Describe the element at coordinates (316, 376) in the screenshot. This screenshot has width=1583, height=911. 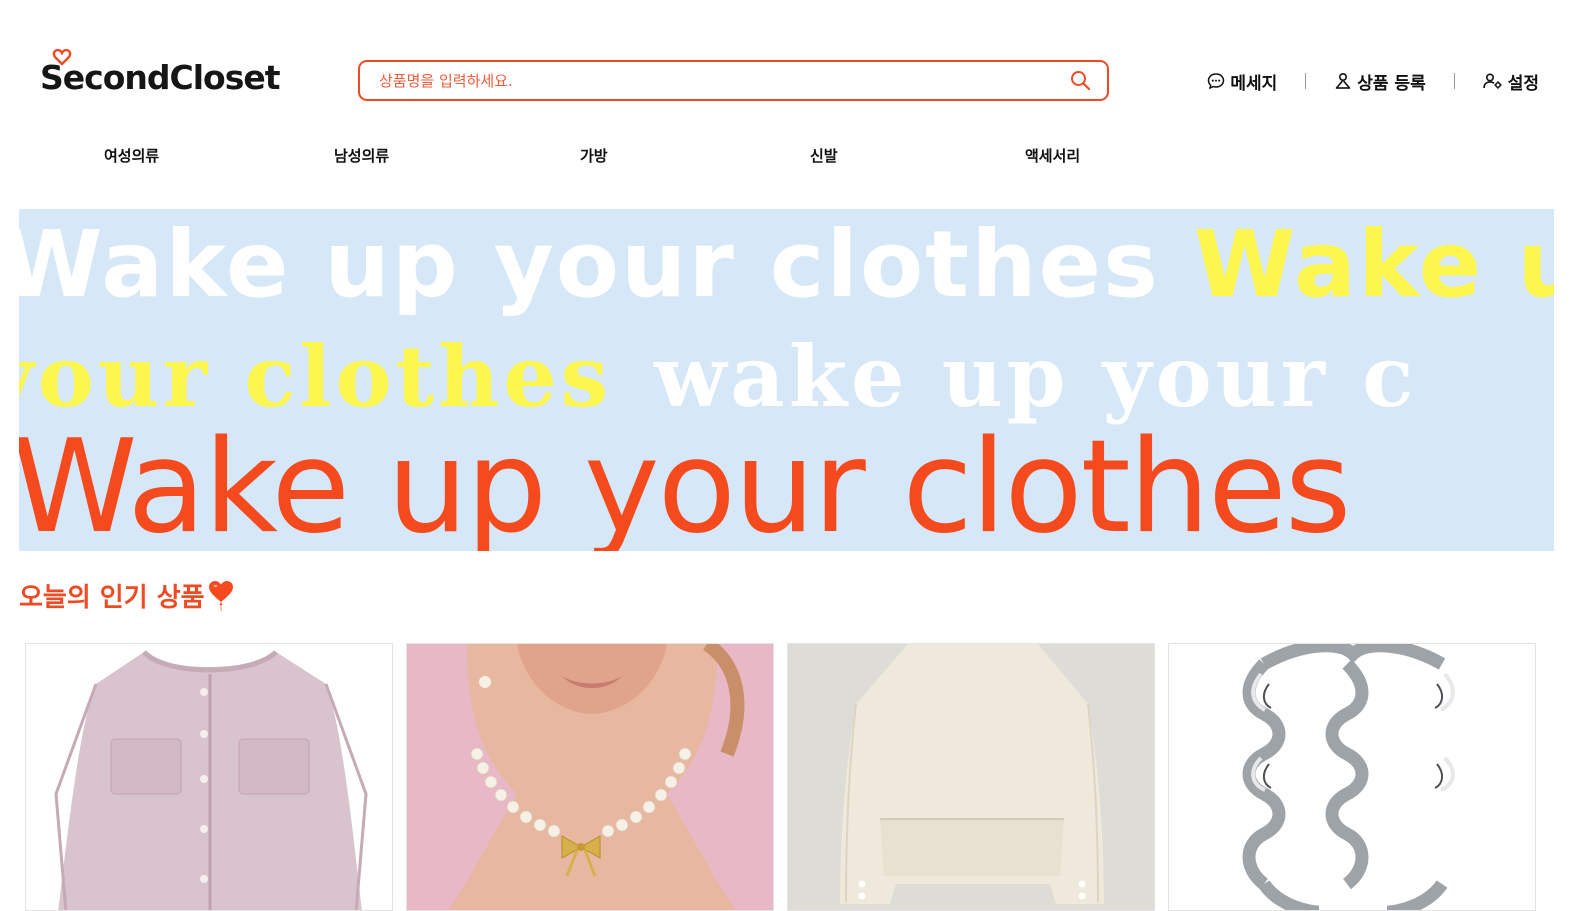
I see `banner-text-yellow: your clothes` at that location.